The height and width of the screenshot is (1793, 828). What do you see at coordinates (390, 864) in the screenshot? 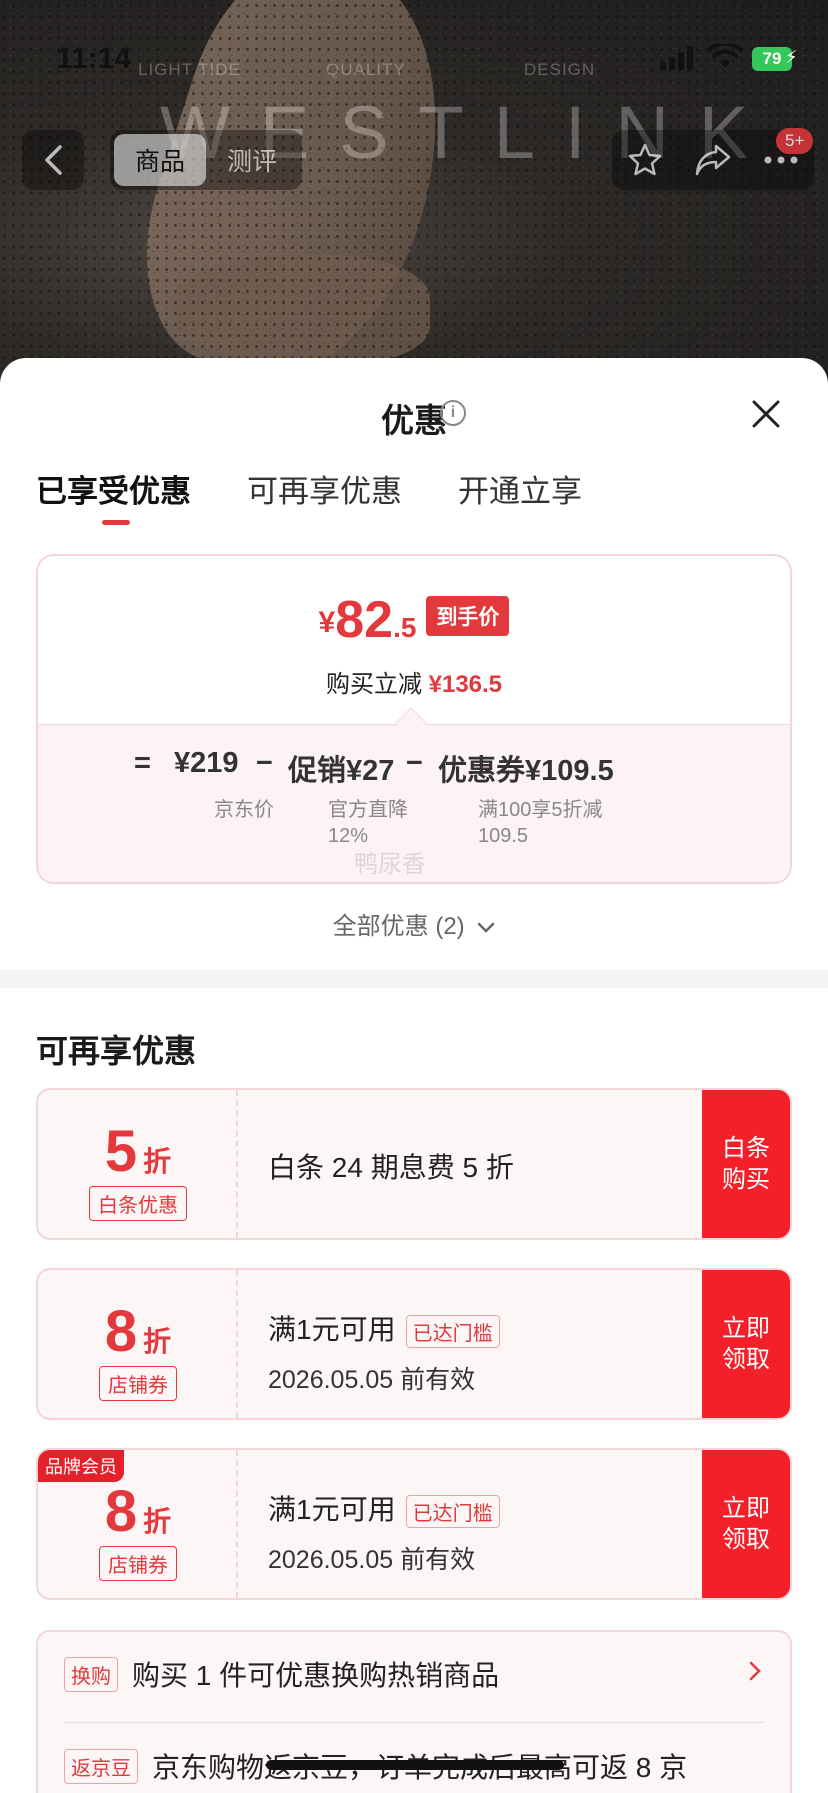
I see `watermark: 鸭尿香` at bounding box center [390, 864].